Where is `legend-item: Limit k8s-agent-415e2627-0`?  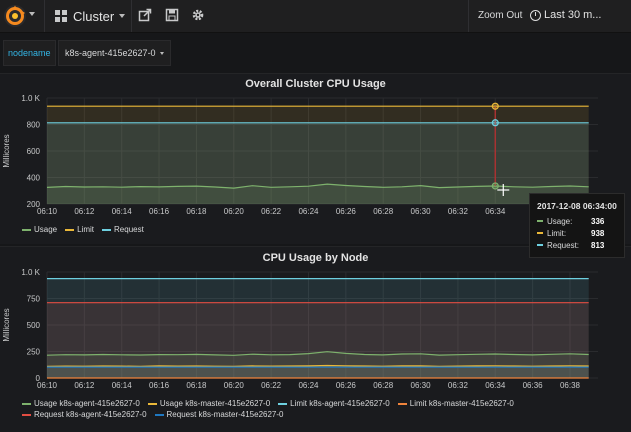
legend-item: Limit k8s-agent-415e2627-0 is located at coordinates (334, 403).